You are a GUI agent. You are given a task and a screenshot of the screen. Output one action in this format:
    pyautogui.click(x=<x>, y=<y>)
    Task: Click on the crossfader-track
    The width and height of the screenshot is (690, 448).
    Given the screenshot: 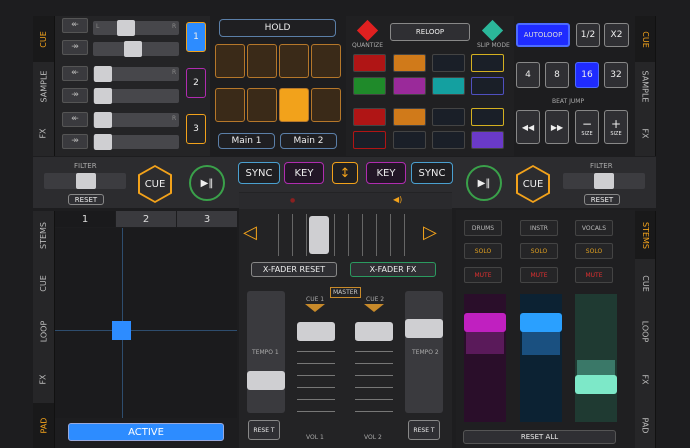 What is the action you would take?
    pyautogui.click(x=346, y=235)
    